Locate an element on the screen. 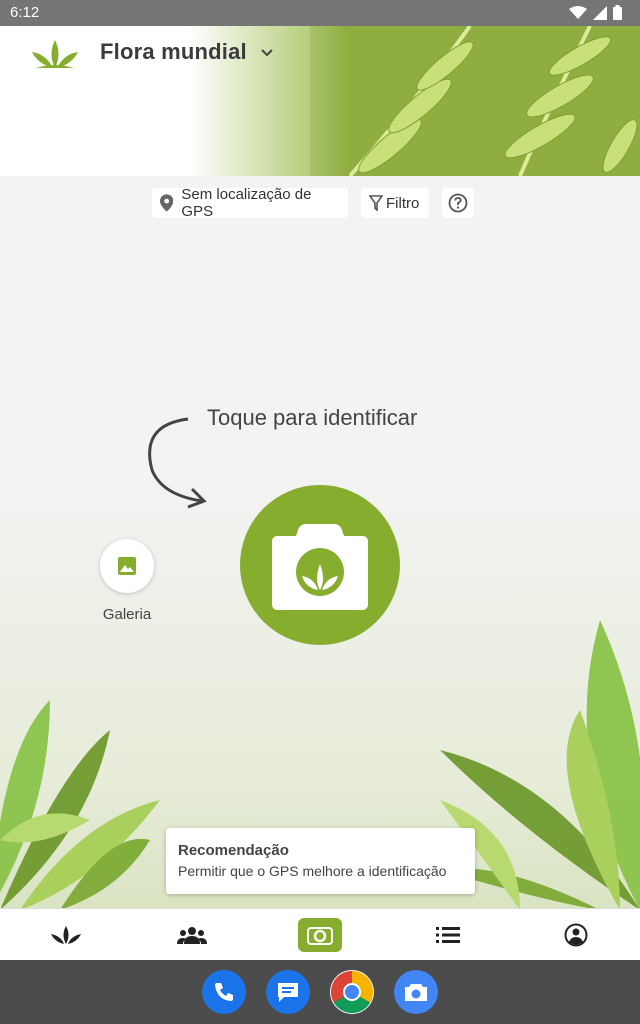 The width and height of the screenshot is (640, 1024). chrome-app is located at coordinates (352, 992).